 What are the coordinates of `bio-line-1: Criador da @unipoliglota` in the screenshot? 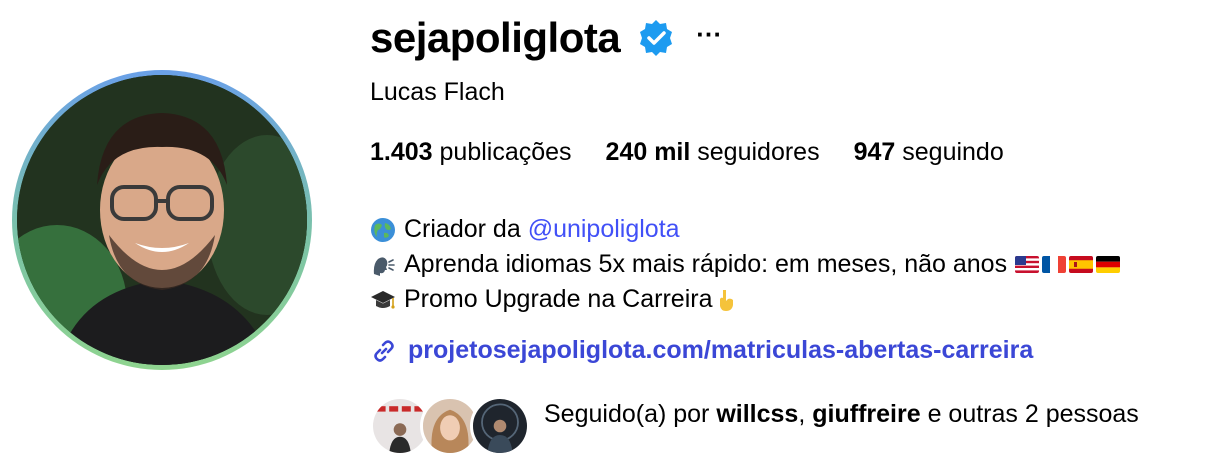 It's located at (746, 229).